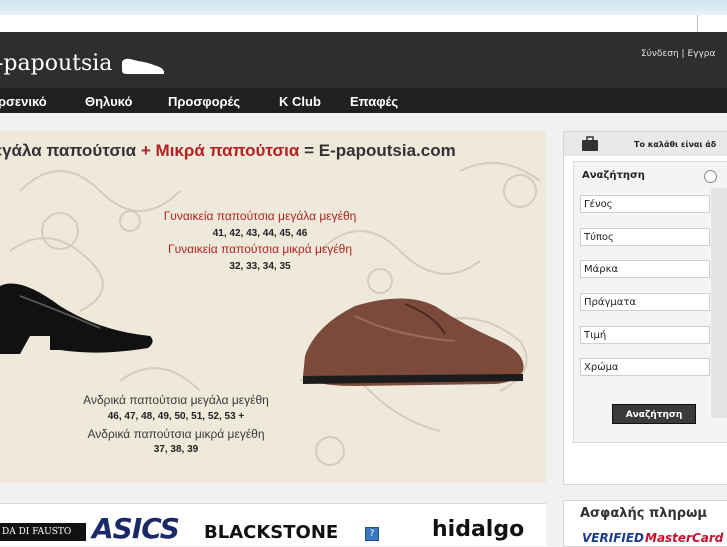 The height and width of the screenshot is (547, 727). Describe the element at coordinates (260, 266) in the screenshot. I see `women-small-sizes: 32, 33, 34, 35` at that location.